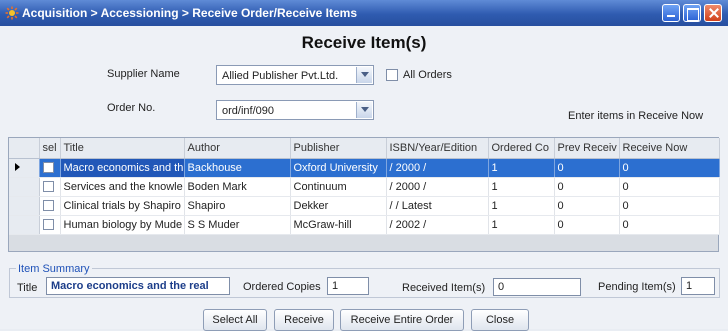 This screenshot has width=728, height=331. Describe the element at coordinates (235, 320) in the screenshot. I see `select-all-button: Select All` at that location.